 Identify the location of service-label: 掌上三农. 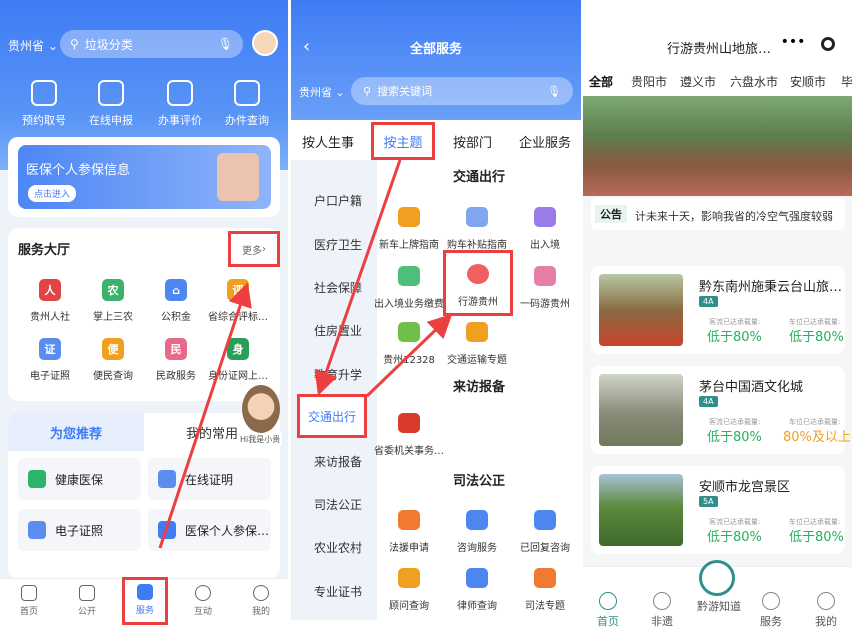
(113, 317).